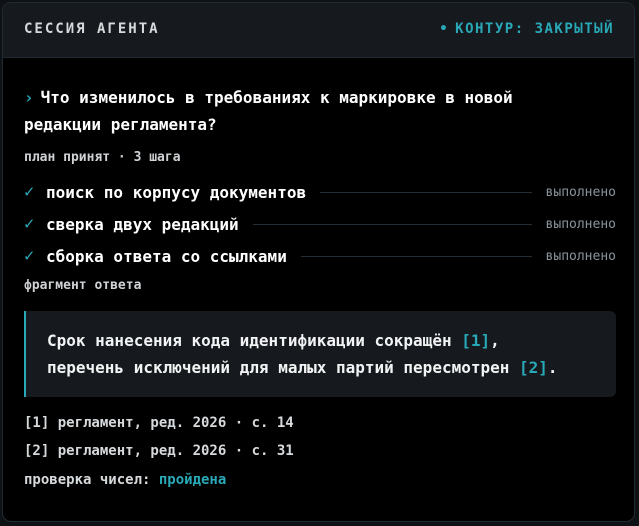  What do you see at coordinates (495, 340) in the screenshot?
I see `answer-punct: ,` at bounding box center [495, 340].